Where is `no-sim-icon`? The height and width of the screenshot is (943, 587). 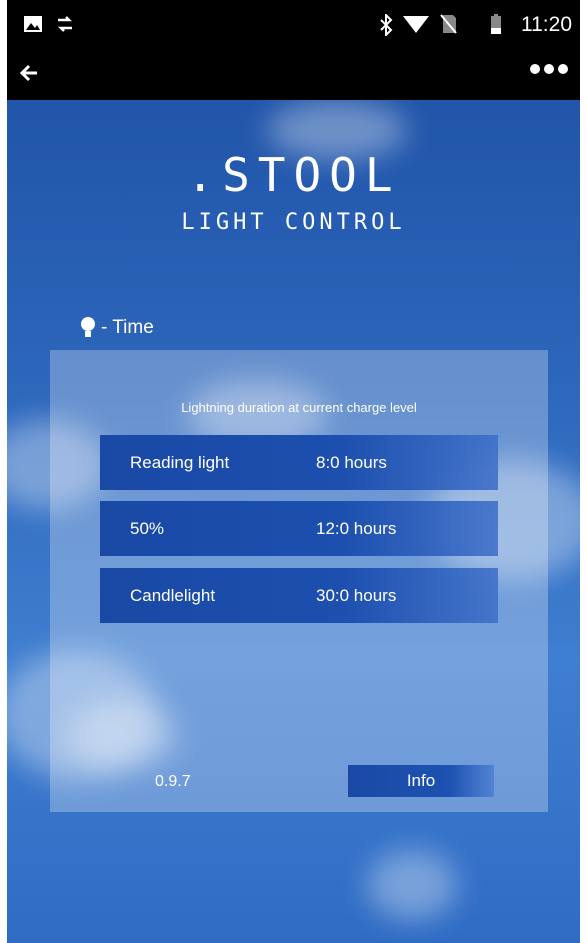 no-sim-icon is located at coordinates (448, 26).